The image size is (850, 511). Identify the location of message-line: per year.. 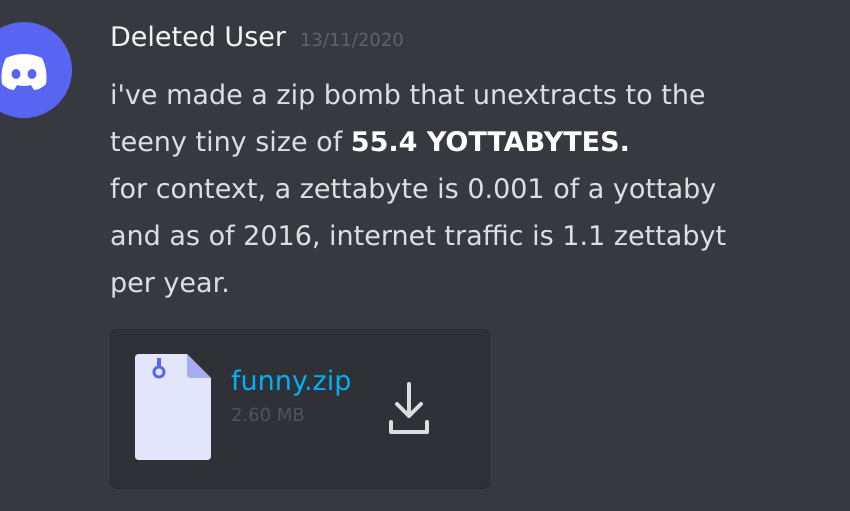
(170, 284).